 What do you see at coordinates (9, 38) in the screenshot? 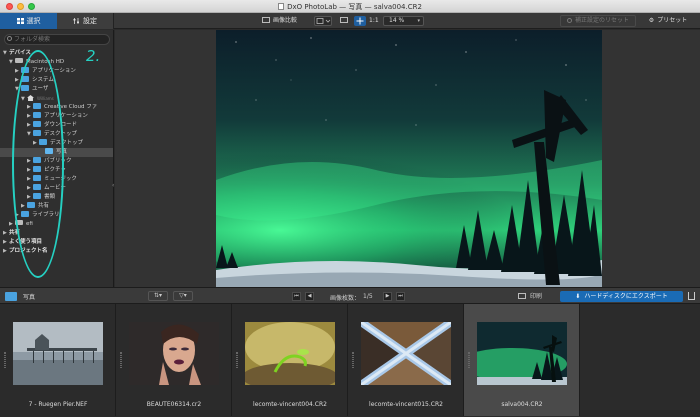
I see `search-icon` at bounding box center [9, 38].